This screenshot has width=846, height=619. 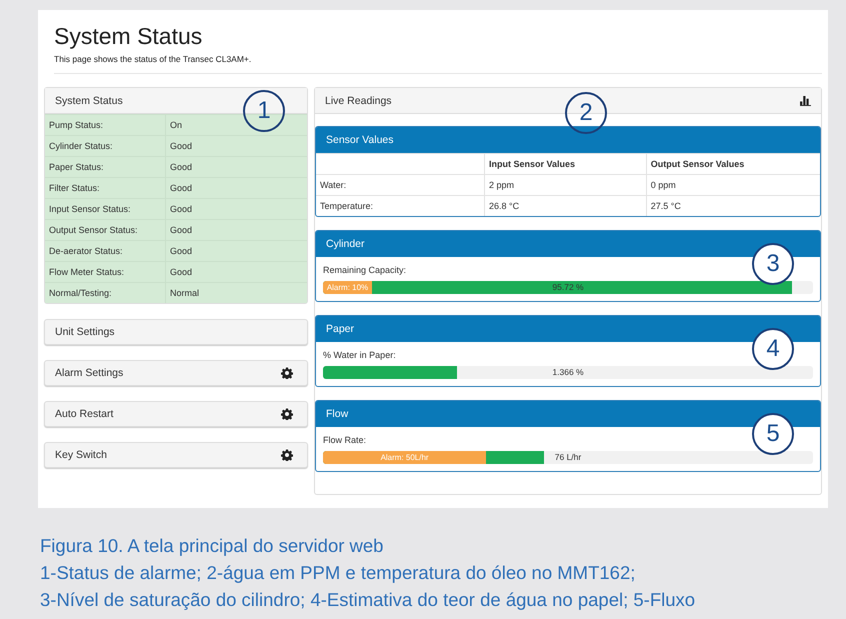 What do you see at coordinates (733, 164) in the screenshot?
I see `column-header: Output Sensor Values` at bounding box center [733, 164].